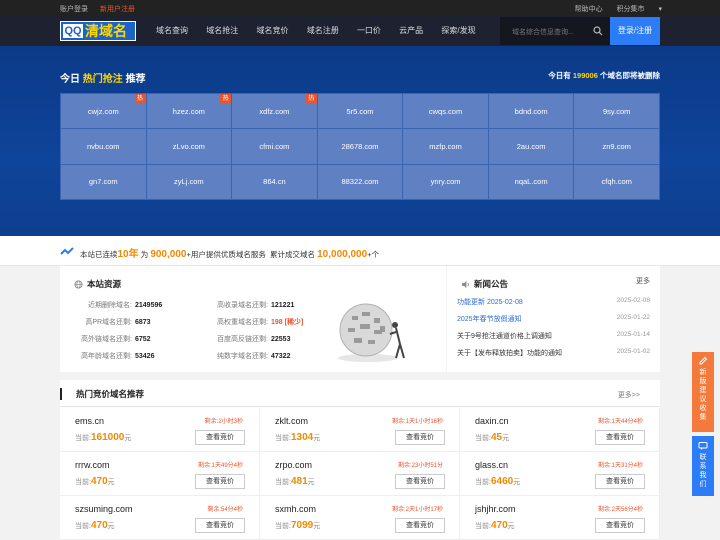 This screenshot has height=540, width=720. What do you see at coordinates (106, 339) in the screenshot?
I see `resource-label: 高外链域名还剩:` at bounding box center [106, 339].